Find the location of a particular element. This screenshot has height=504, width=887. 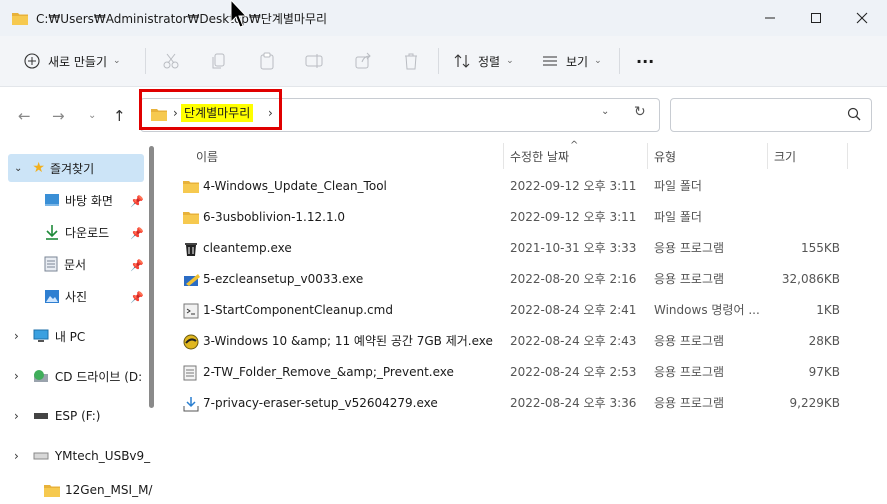

paste-button is located at coordinates (267, 61).